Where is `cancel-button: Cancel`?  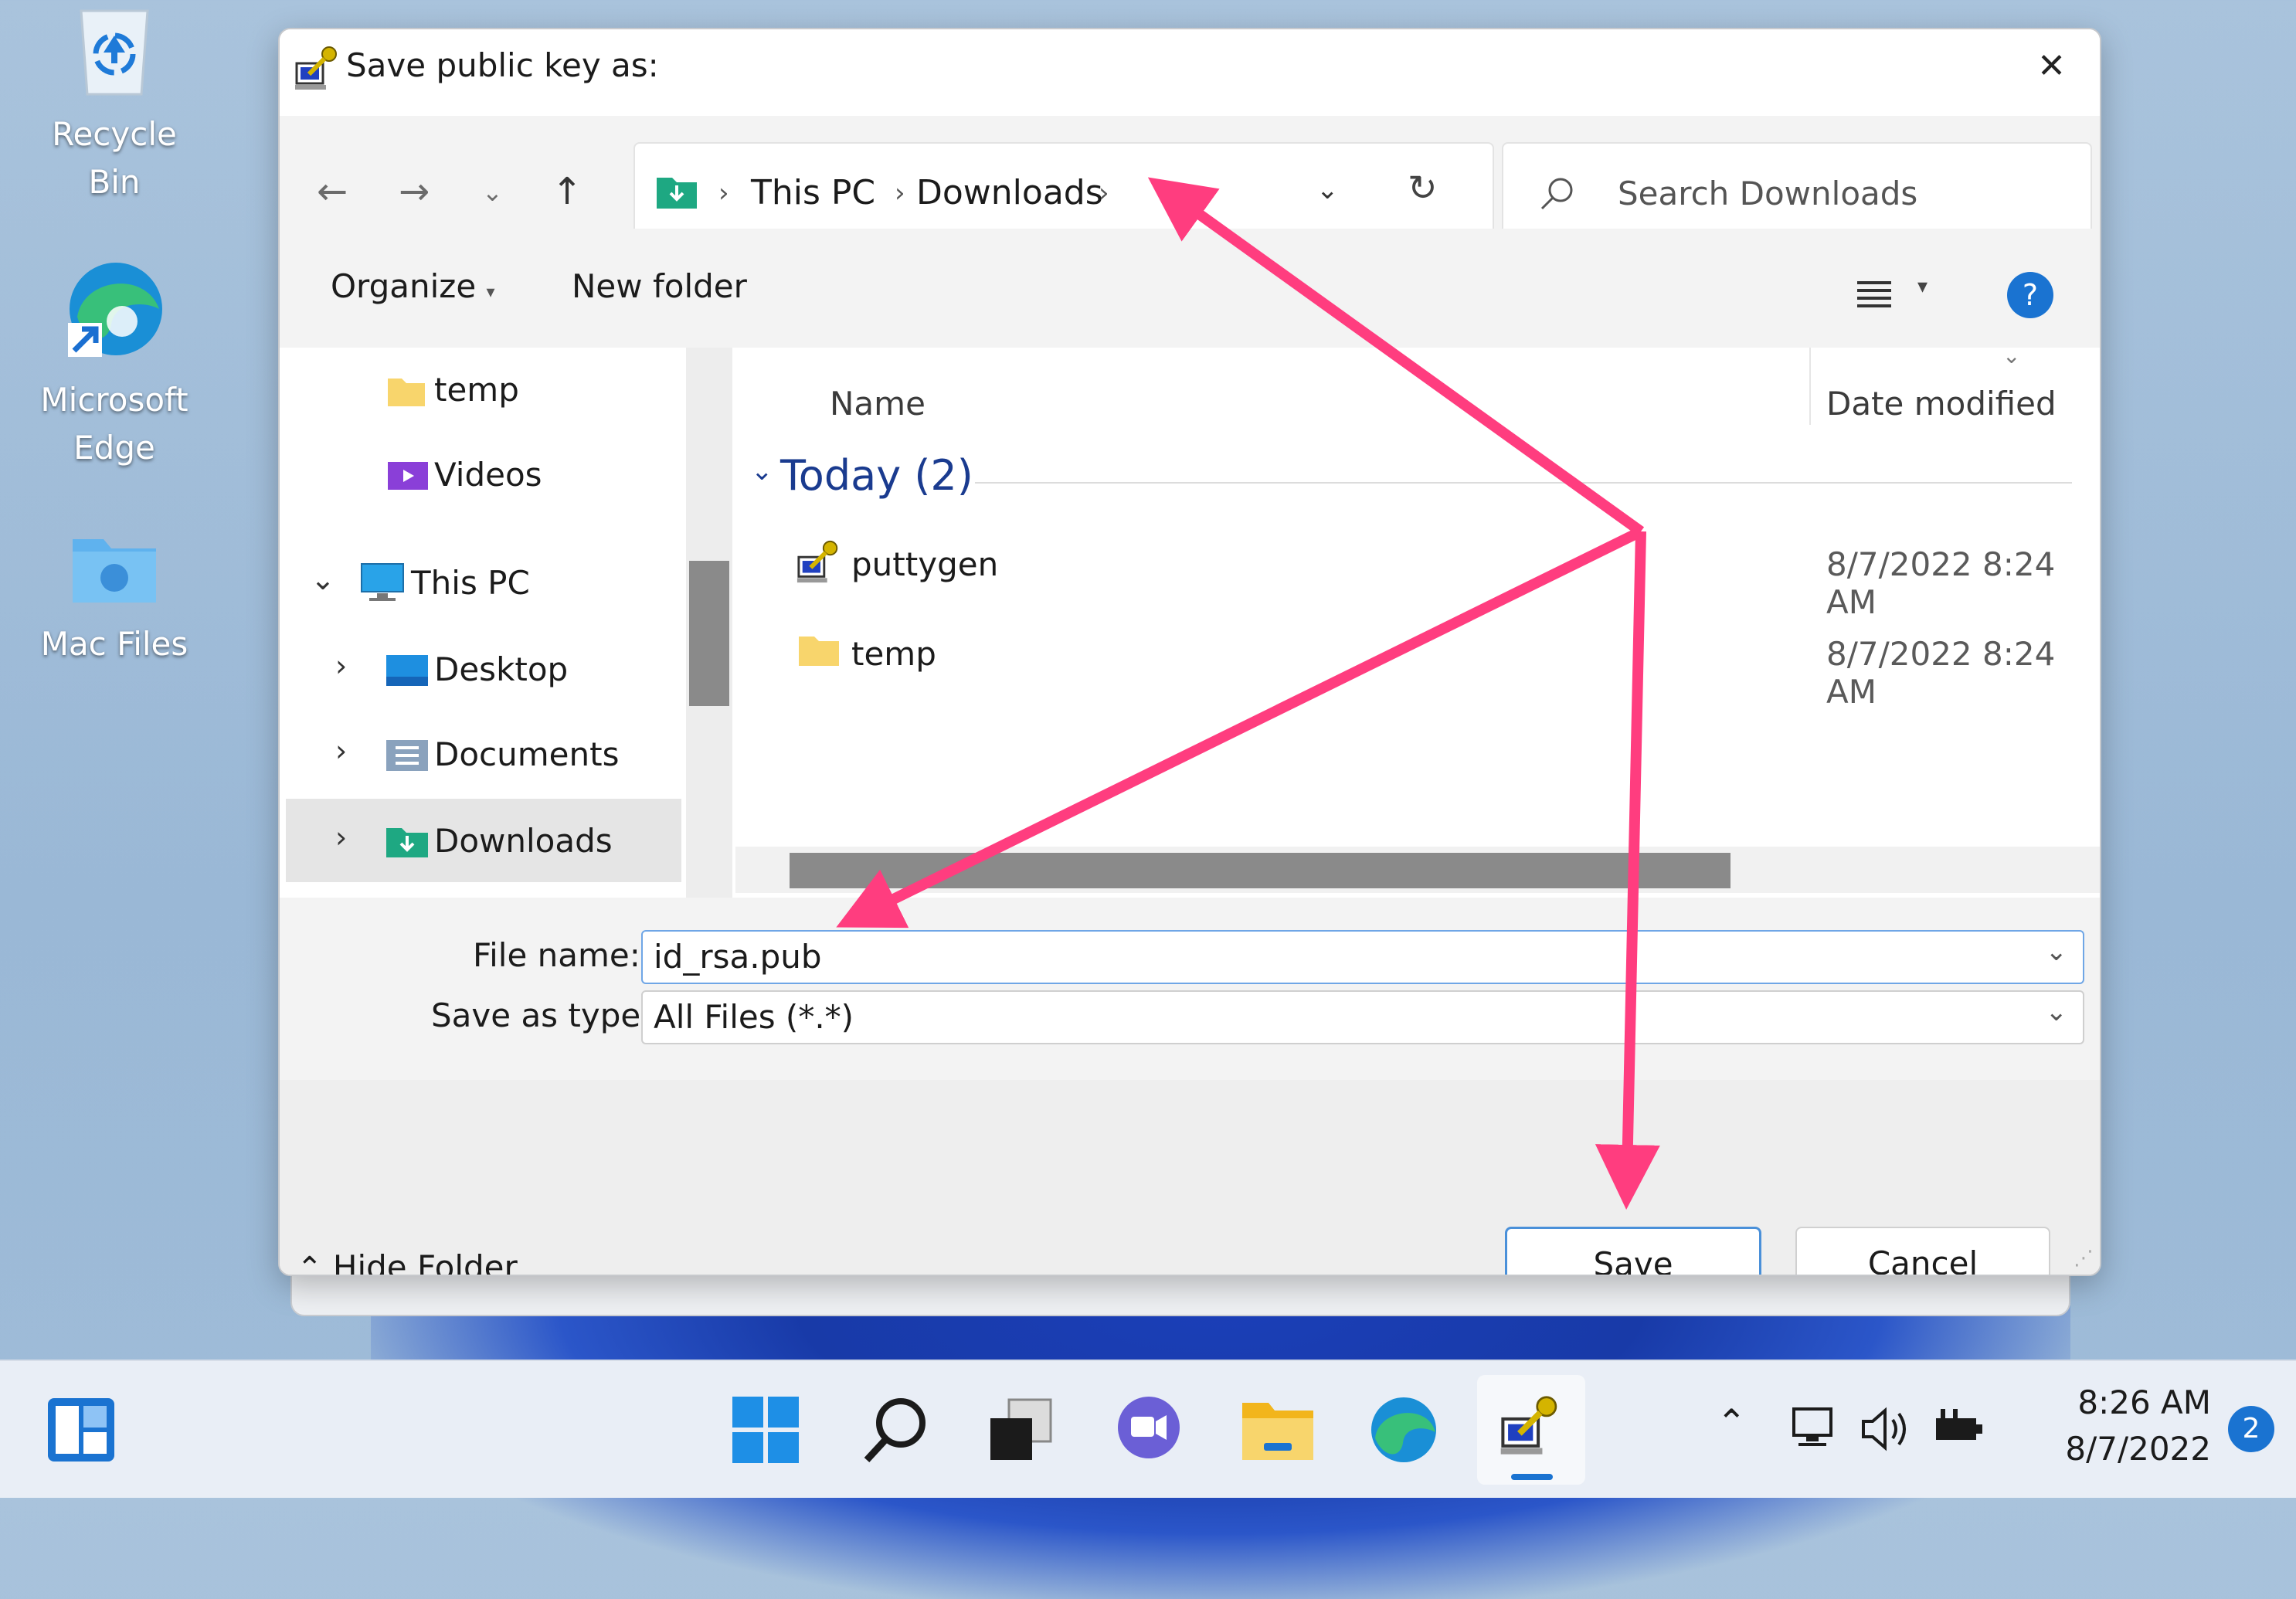
cancel-button: Cancel is located at coordinates (1922, 1251).